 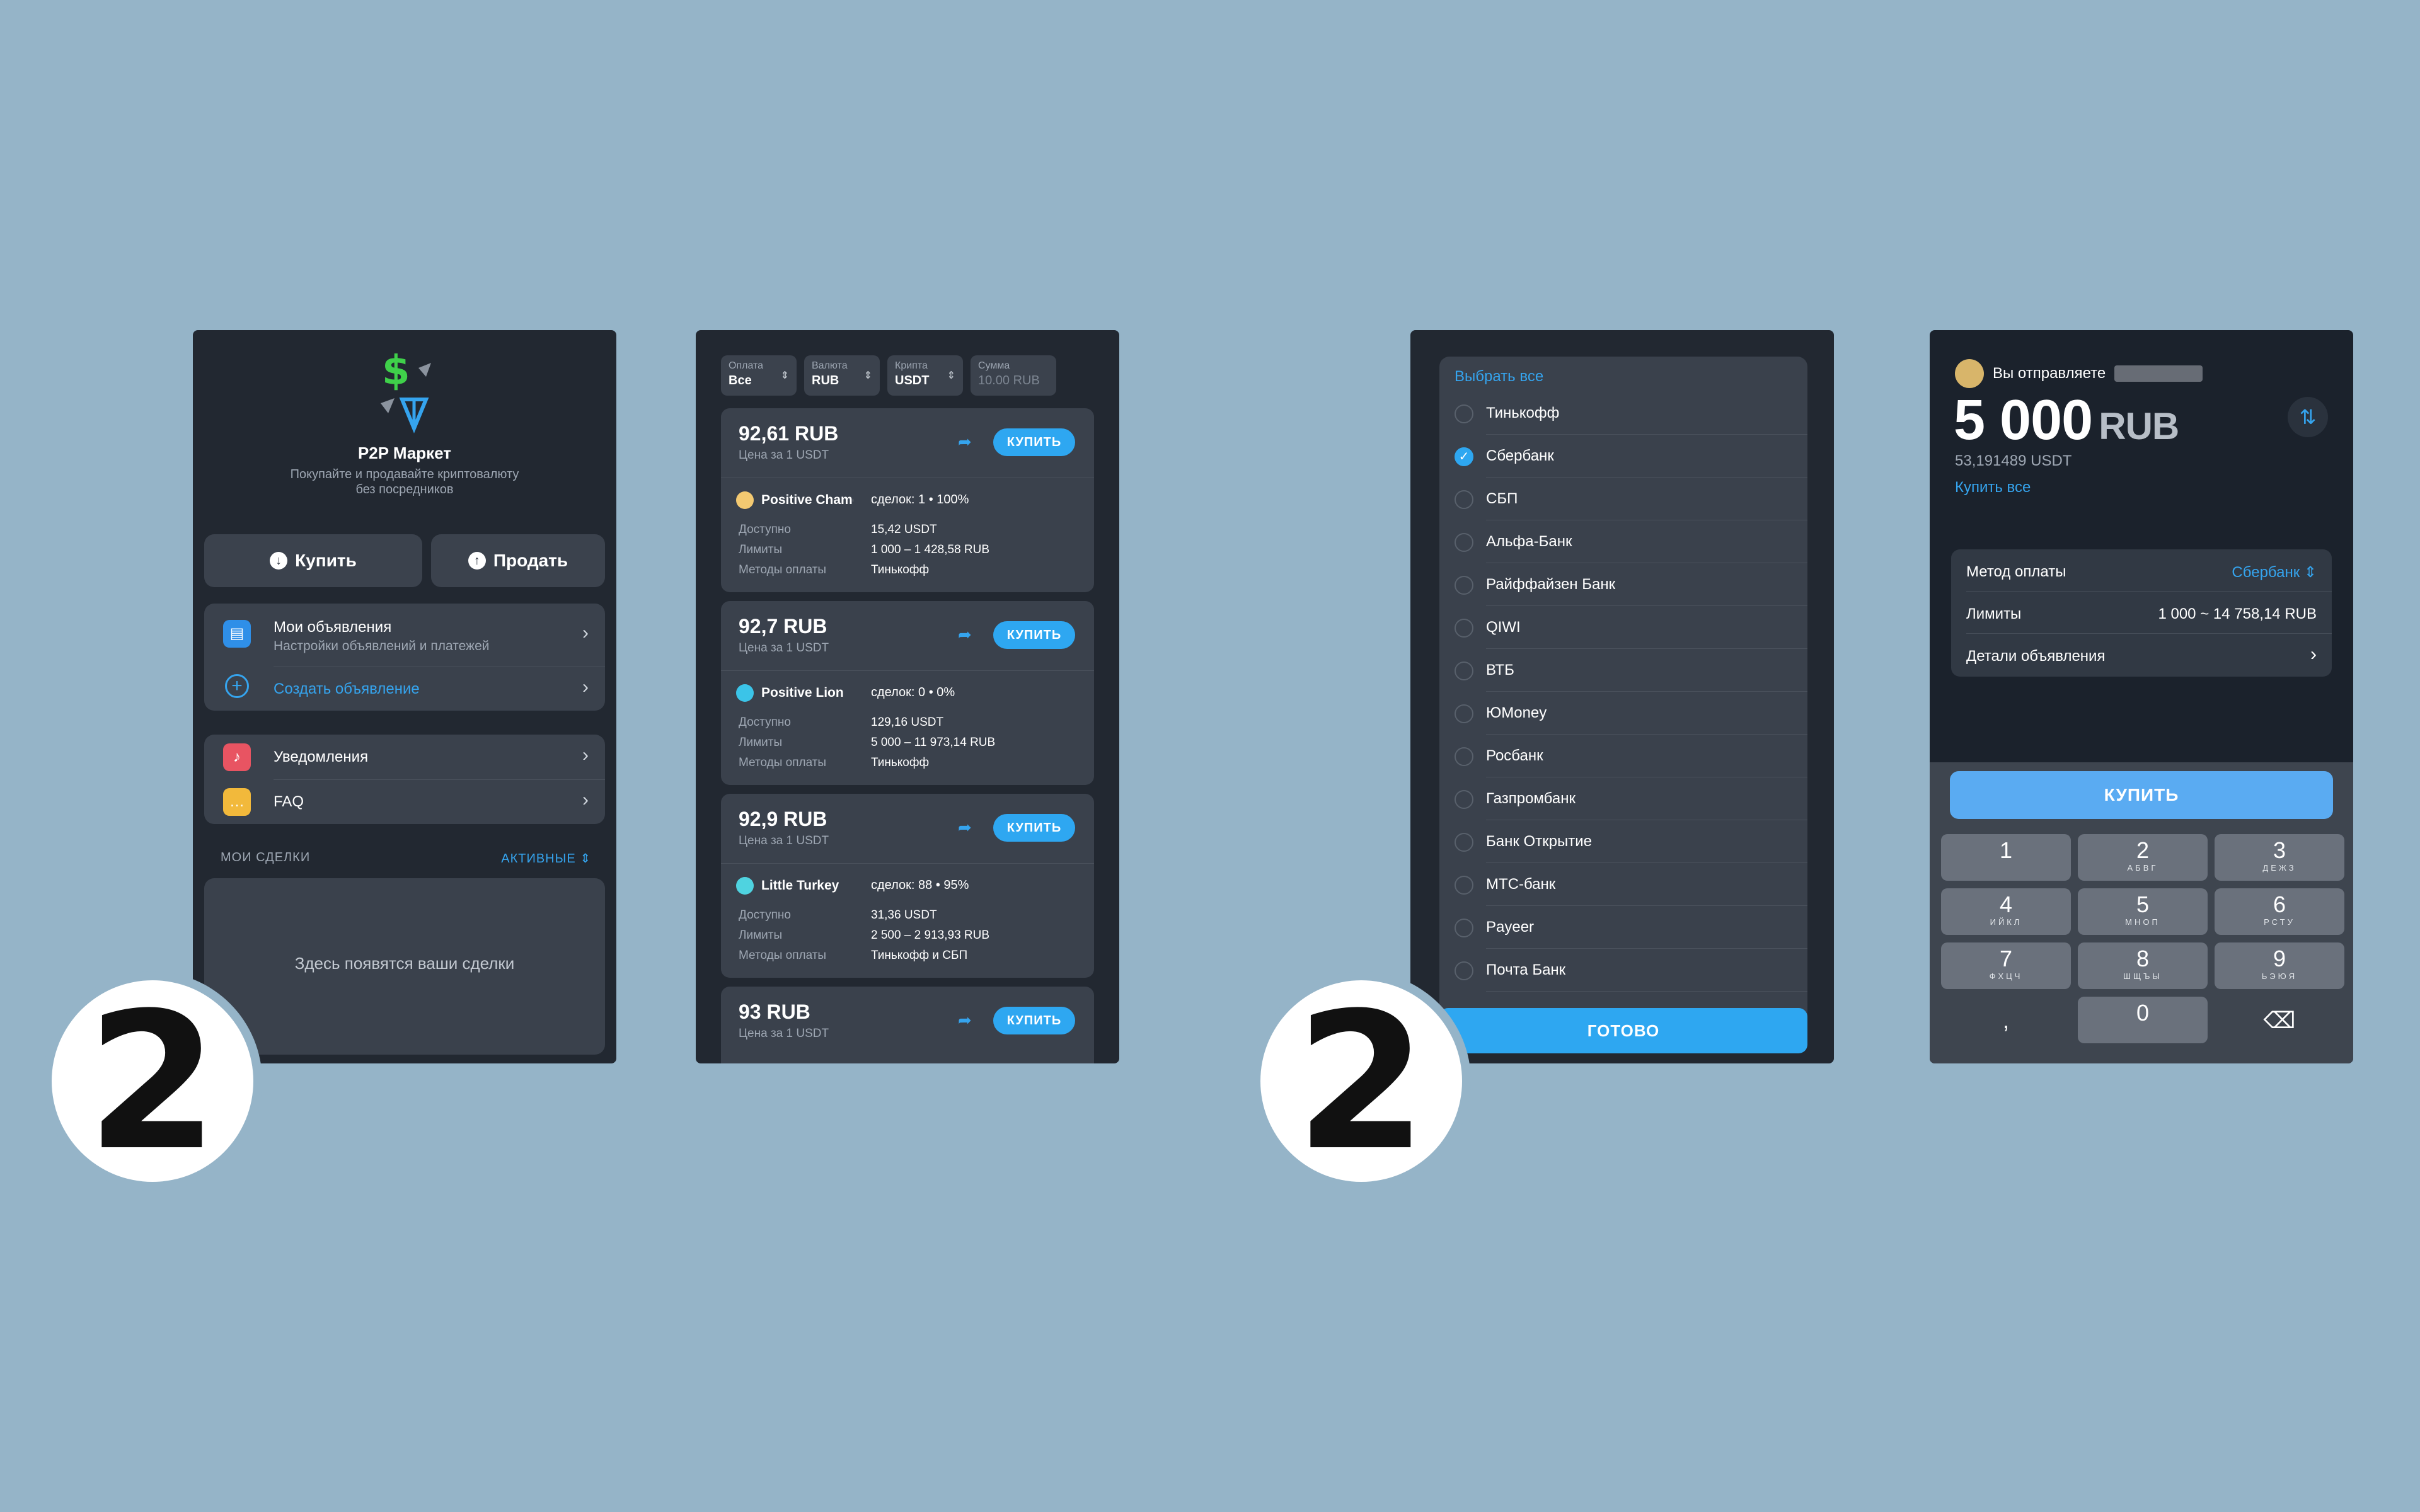 What do you see at coordinates (1623, 884) in the screenshot?
I see `bank-option: МТС-банк` at bounding box center [1623, 884].